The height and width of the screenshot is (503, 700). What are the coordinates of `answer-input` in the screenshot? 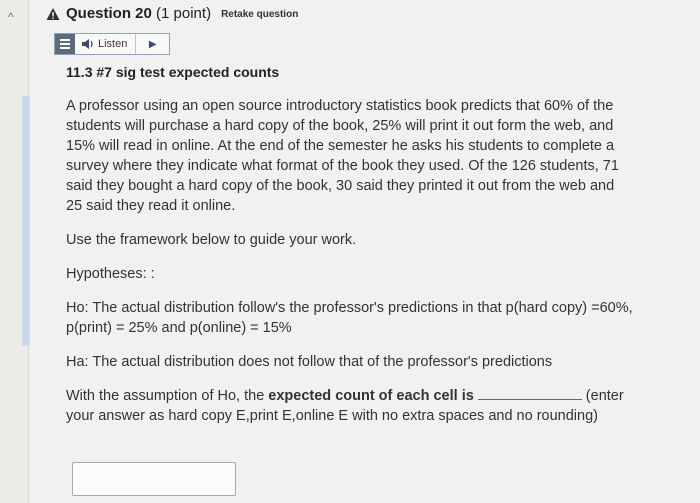 It's located at (154, 479).